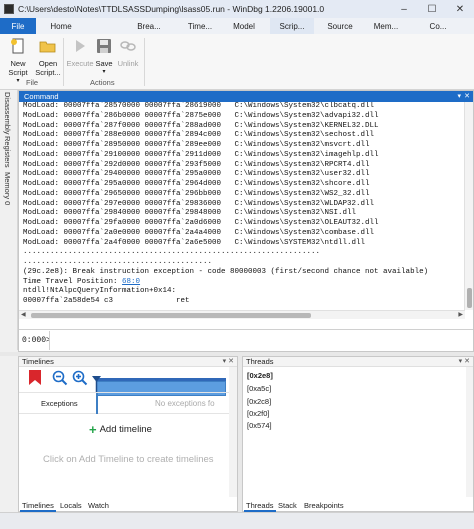 This screenshot has height=529, width=474. What do you see at coordinates (469, 432) in the screenshot?
I see `threads-scrollbar` at bounding box center [469, 432].